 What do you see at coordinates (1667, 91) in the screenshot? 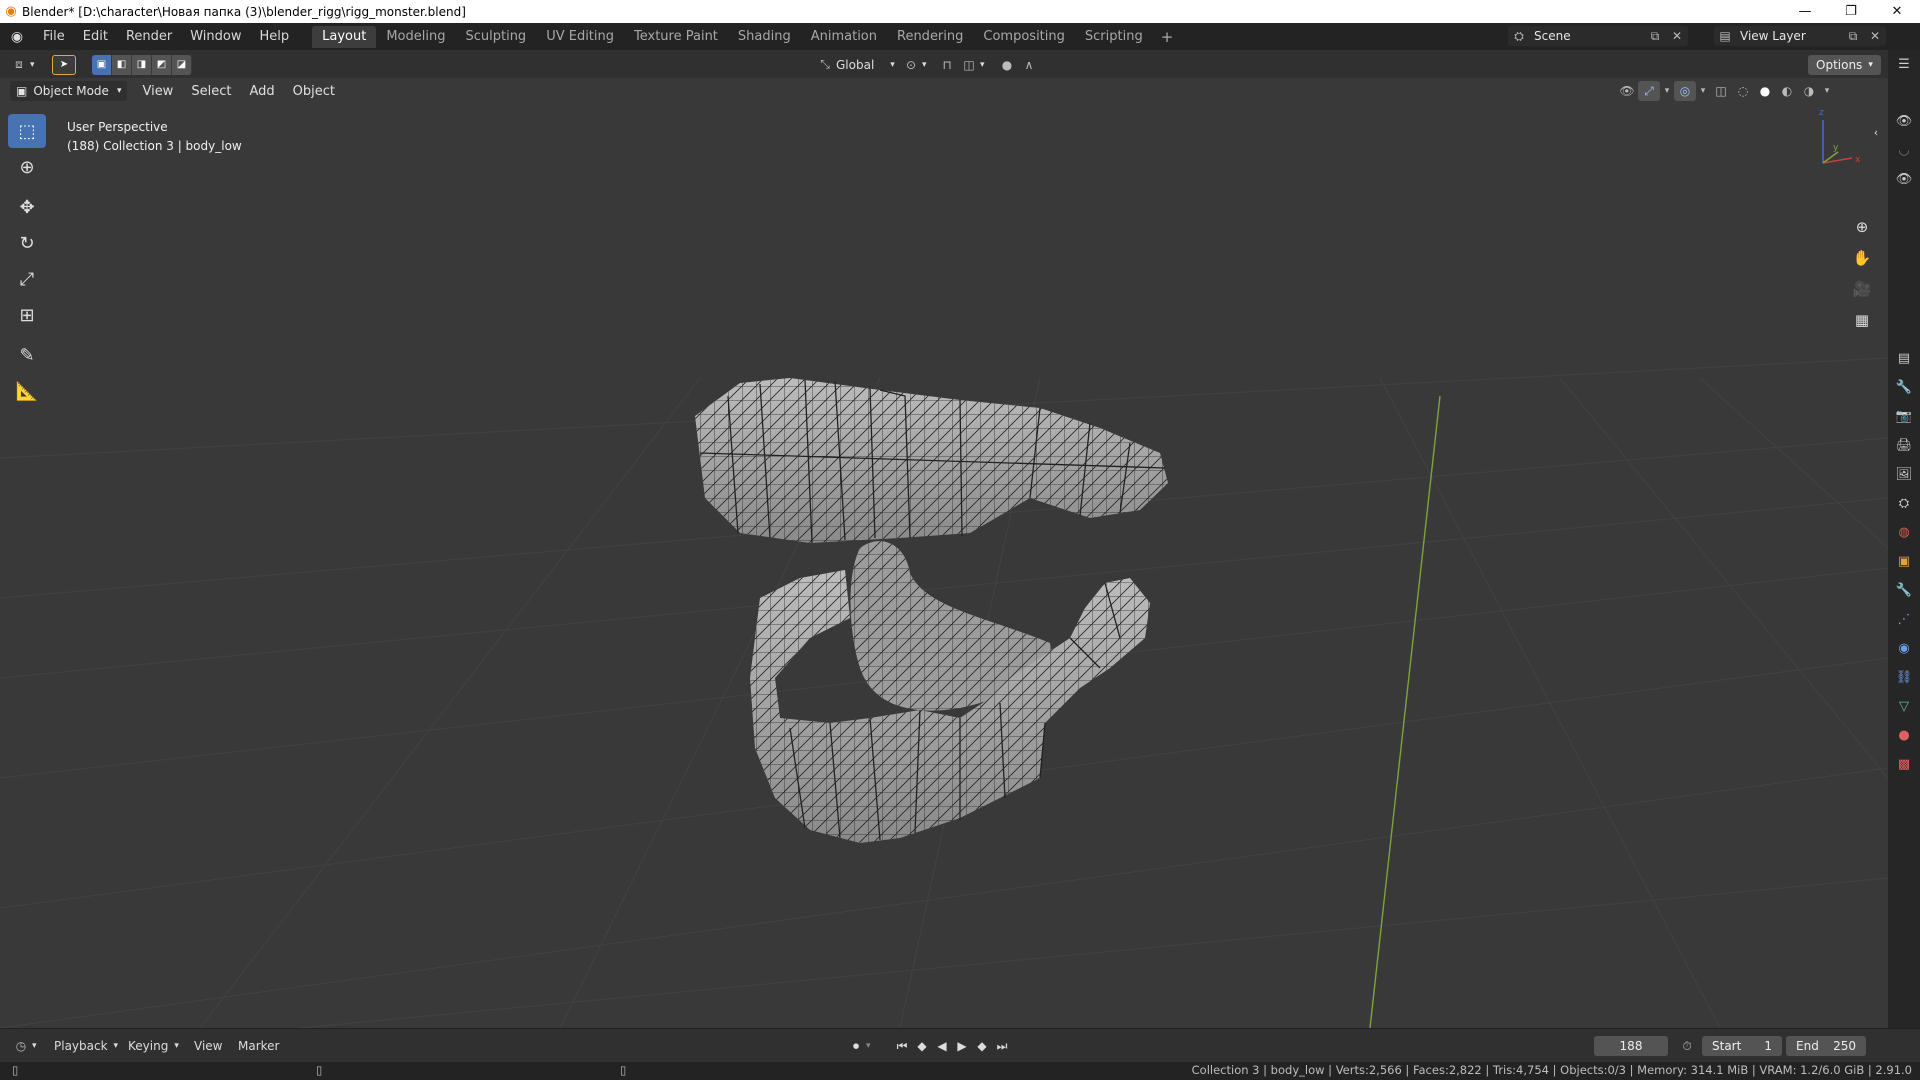
I see `gizmo-dropdown-icon: ▾` at bounding box center [1667, 91].